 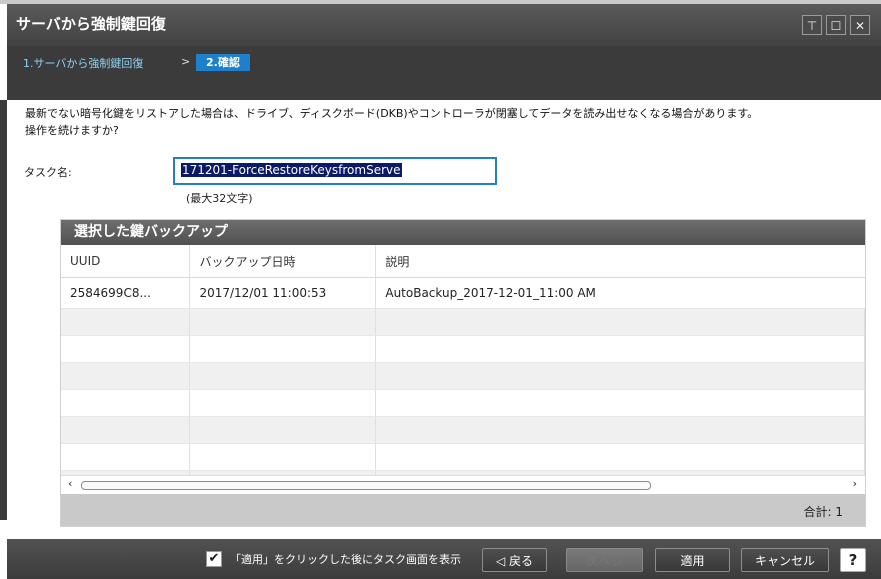 I want to click on scroll-left-icon: ‹, so click(x=70, y=483).